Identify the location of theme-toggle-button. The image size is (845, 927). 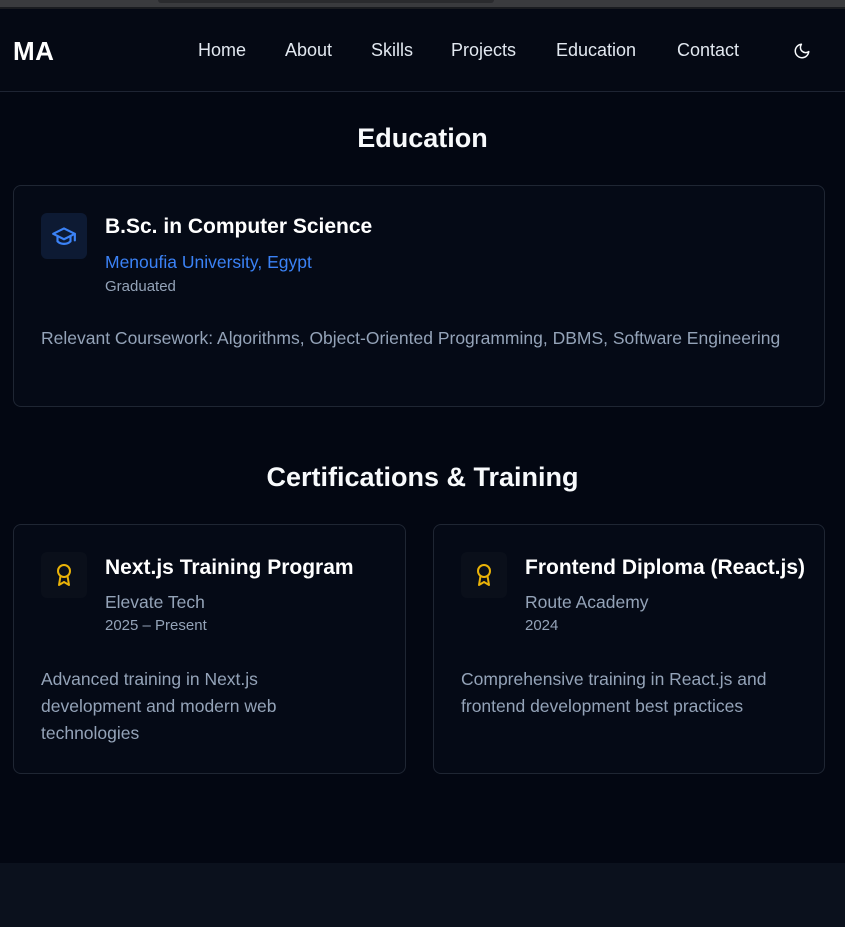
(802, 51).